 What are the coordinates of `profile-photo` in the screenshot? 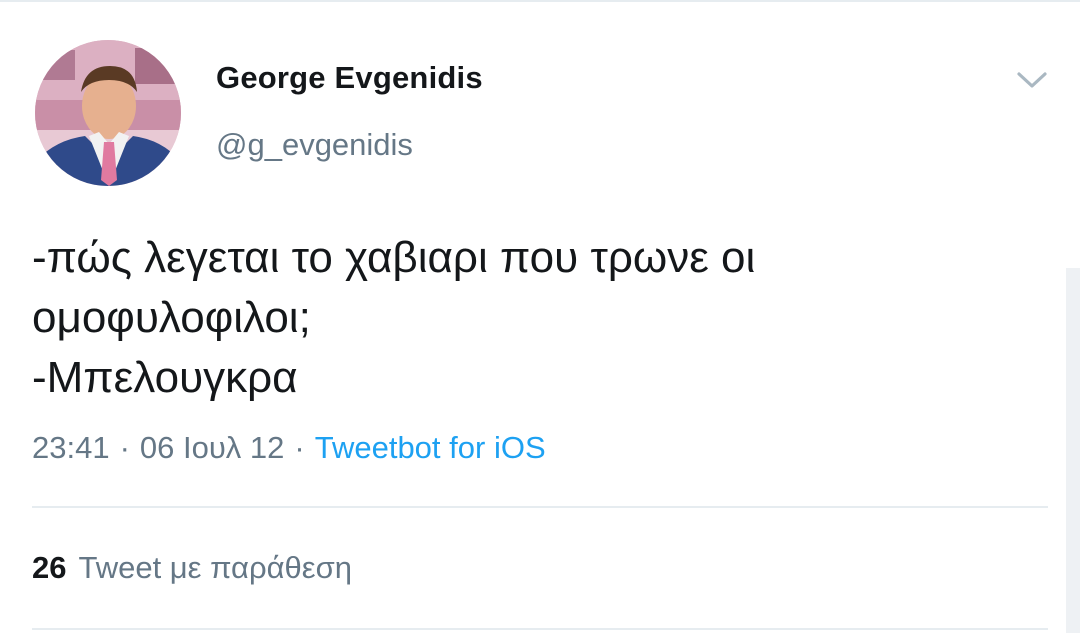 It's located at (108, 113).